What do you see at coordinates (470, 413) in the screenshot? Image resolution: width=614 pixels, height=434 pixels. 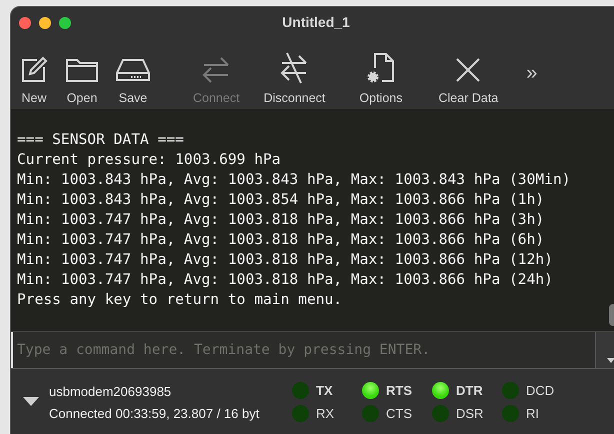 I see `signal-label: DSR` at bounding box center [470, 413].